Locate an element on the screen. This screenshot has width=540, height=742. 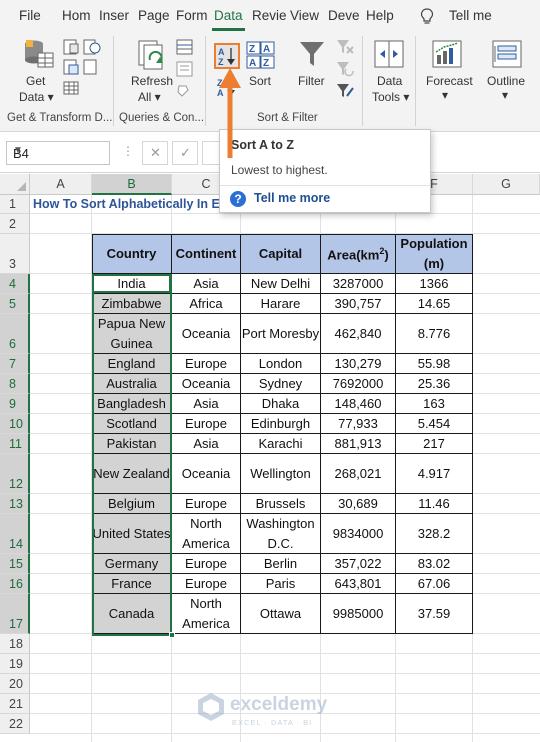
fill-handle is located at coordinates (172, 635).